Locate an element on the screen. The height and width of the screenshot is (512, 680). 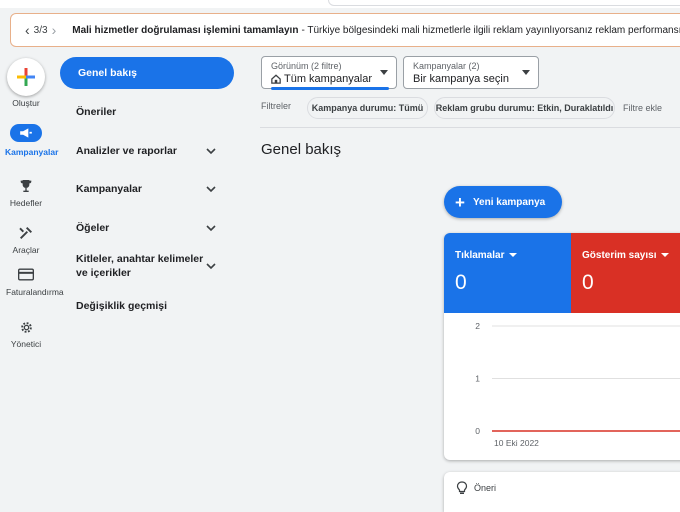
metric-clicks: Tıklamalar 0 is located at coordinates (507, 273).